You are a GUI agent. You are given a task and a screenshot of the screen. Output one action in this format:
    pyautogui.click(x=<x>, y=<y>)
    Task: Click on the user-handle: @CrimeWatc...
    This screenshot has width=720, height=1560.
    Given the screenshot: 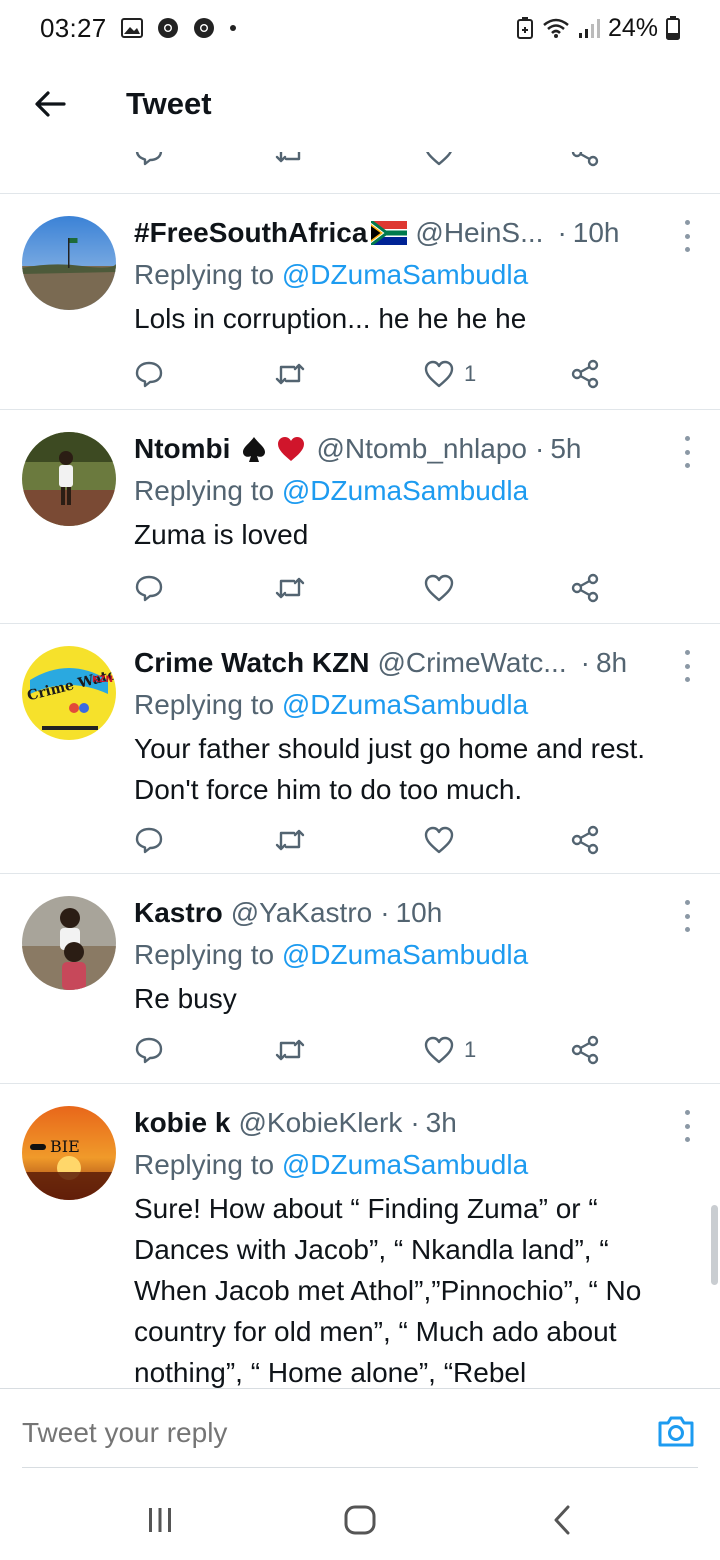 What is the action you would take?
    pyautogui.click(x=471, y=663)
    